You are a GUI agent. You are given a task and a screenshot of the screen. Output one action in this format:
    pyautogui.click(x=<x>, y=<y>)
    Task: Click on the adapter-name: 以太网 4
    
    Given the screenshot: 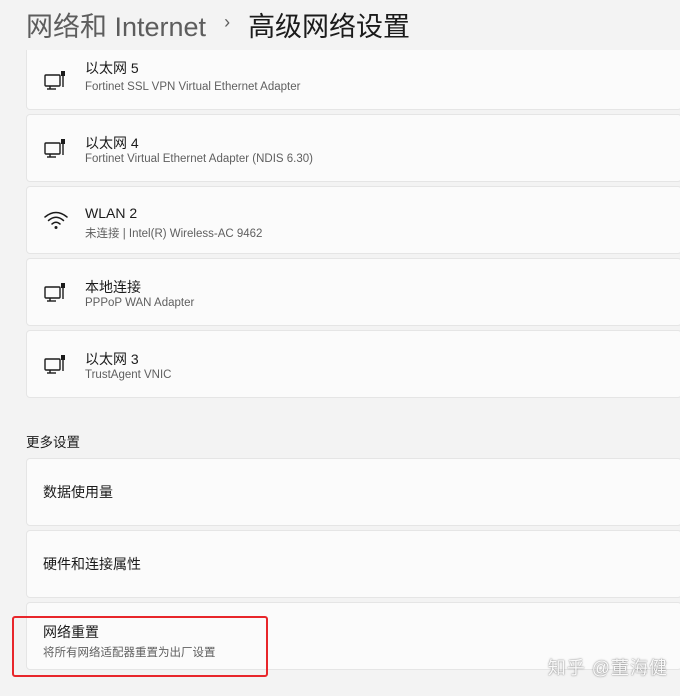 What is the action you would take?
    pyautogui.click(x=112, y=143)
    